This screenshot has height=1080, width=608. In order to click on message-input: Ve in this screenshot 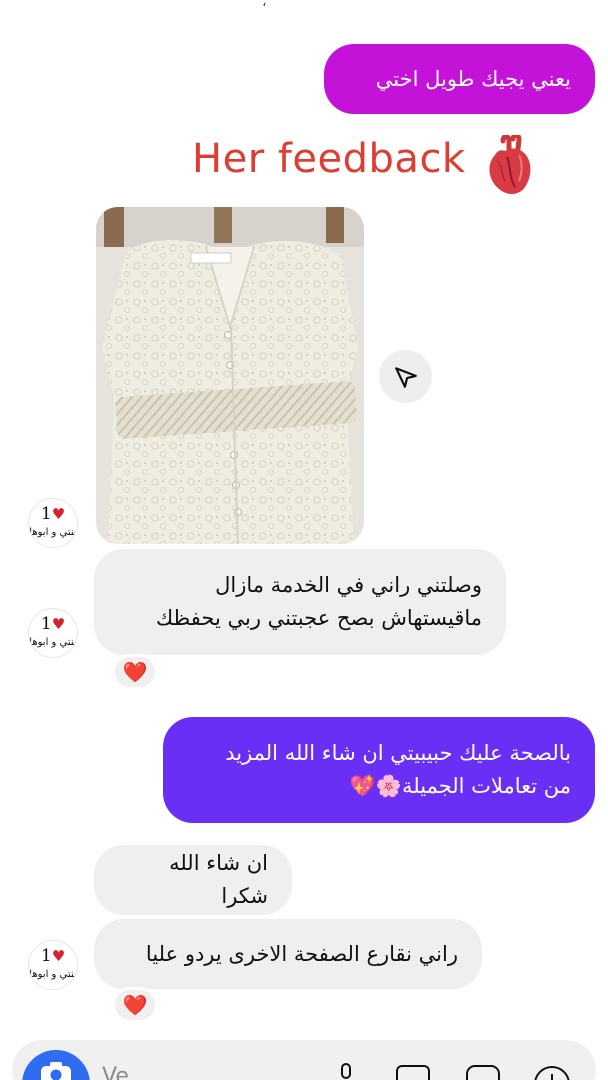, I will do `click(115, 1072)`.